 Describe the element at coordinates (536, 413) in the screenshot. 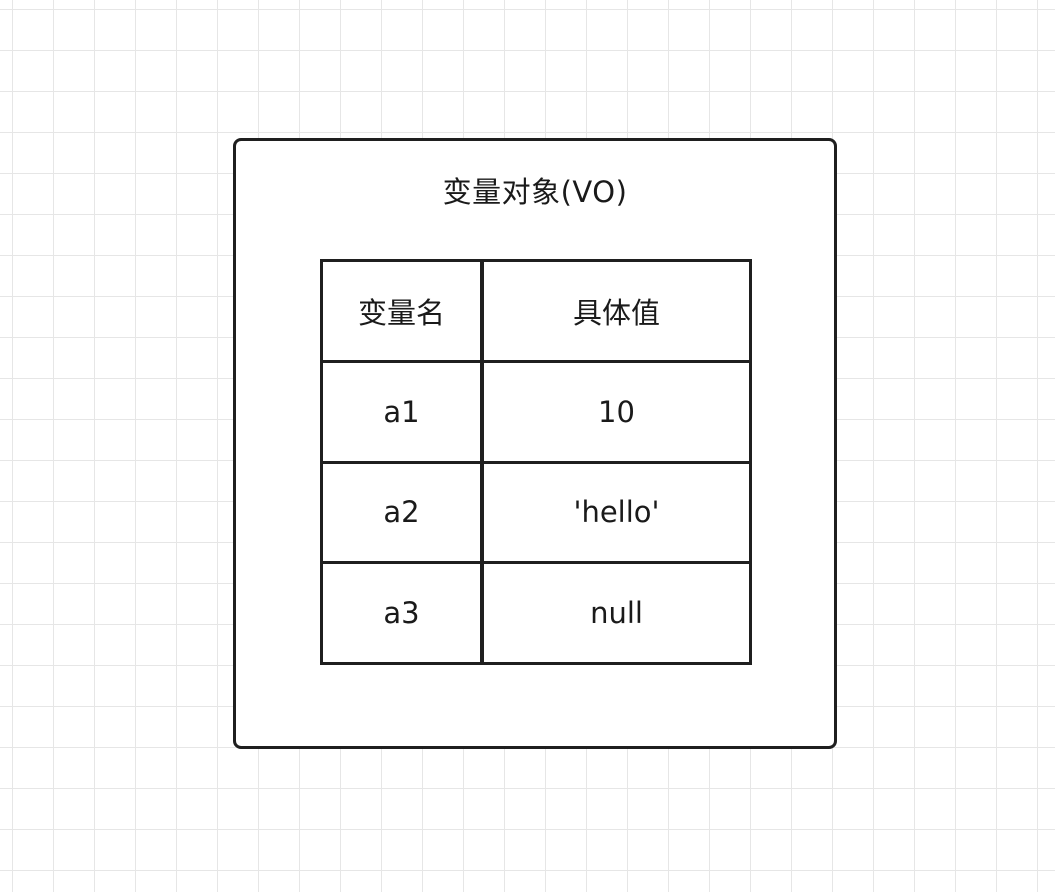

I see `table-row: a1 10` at that location.